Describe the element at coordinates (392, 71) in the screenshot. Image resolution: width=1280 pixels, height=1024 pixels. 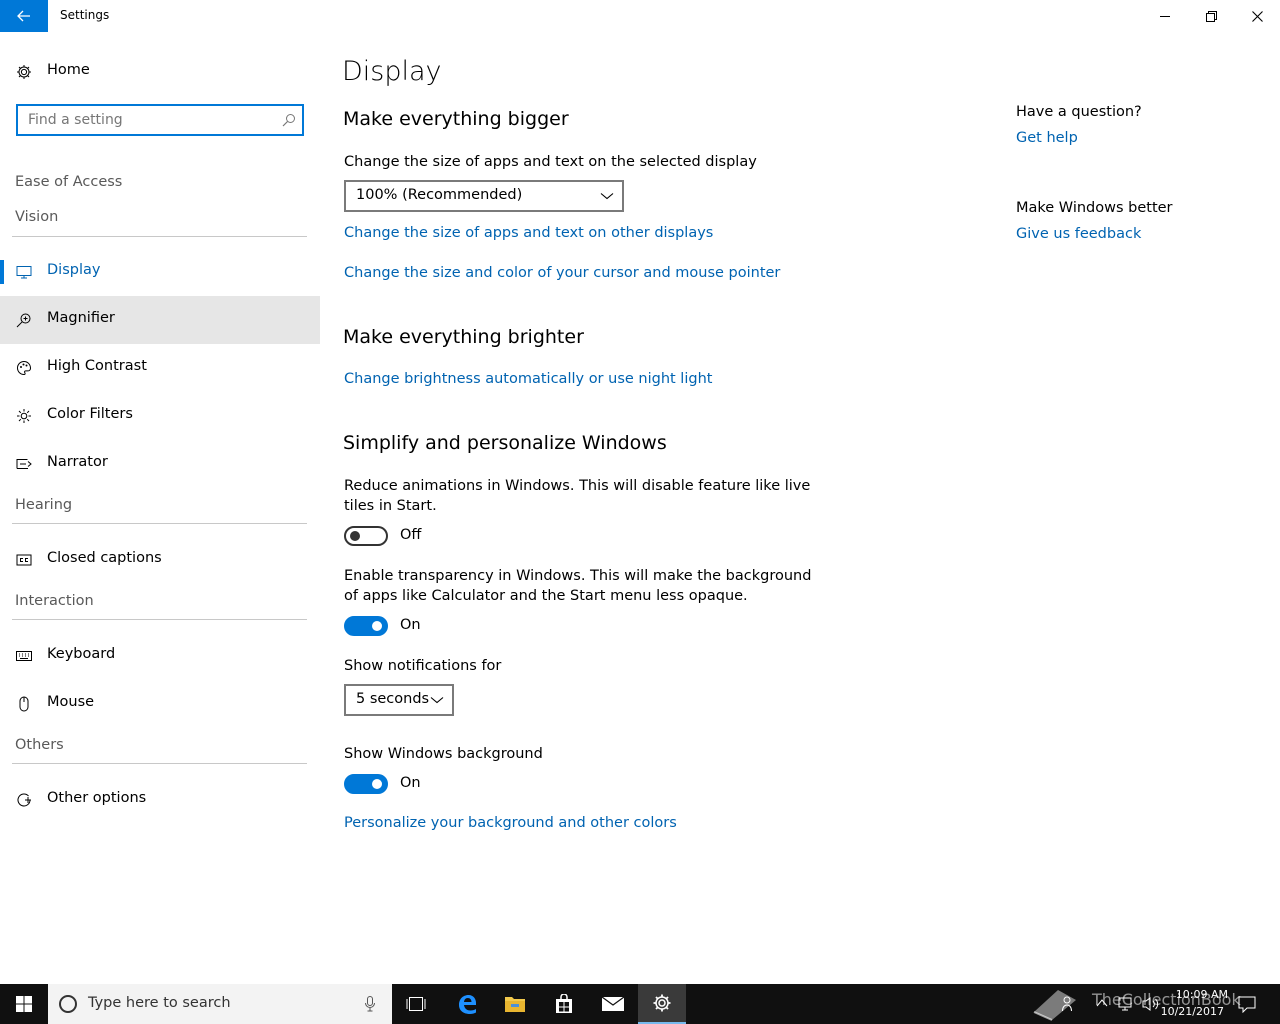
I see `page-title: Display` at that location.